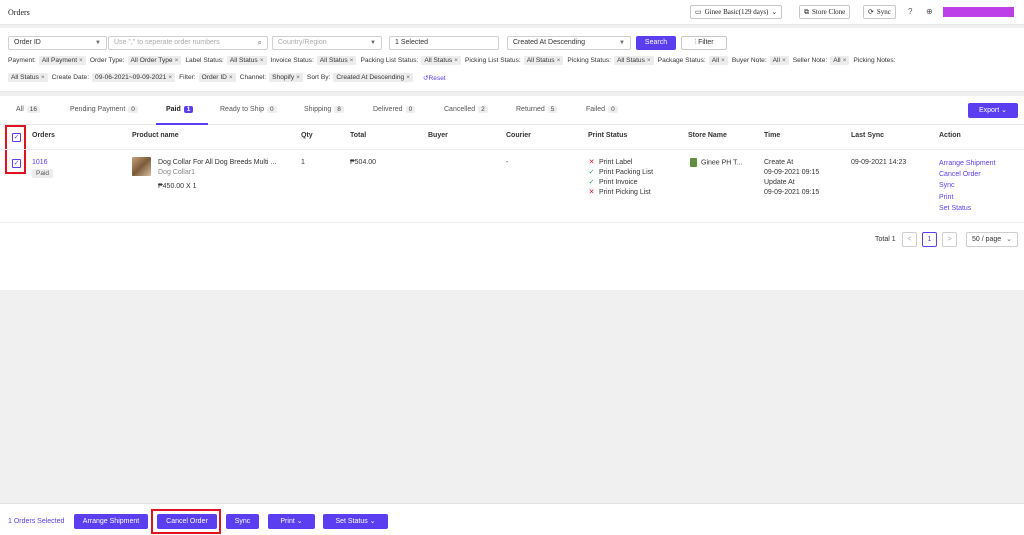 This screenshot has width=1024, height=535. Describe the element at coordinates (355, 521) in the screenshot. I see `bulk-set-status-button: Set Status ⌄` at that location.